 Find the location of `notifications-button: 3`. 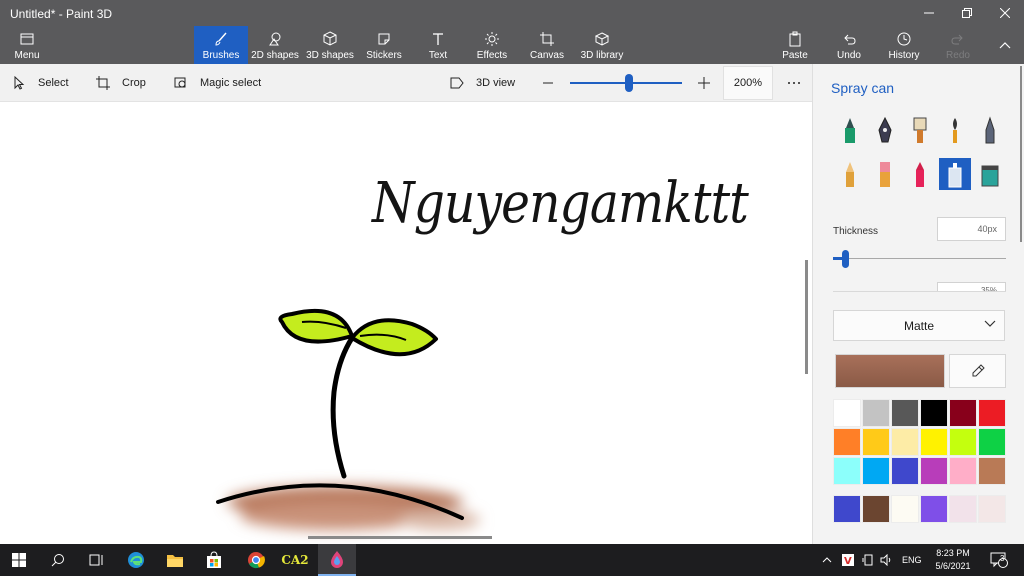

notifications-button: 3 is located at coordinates (999, 560).